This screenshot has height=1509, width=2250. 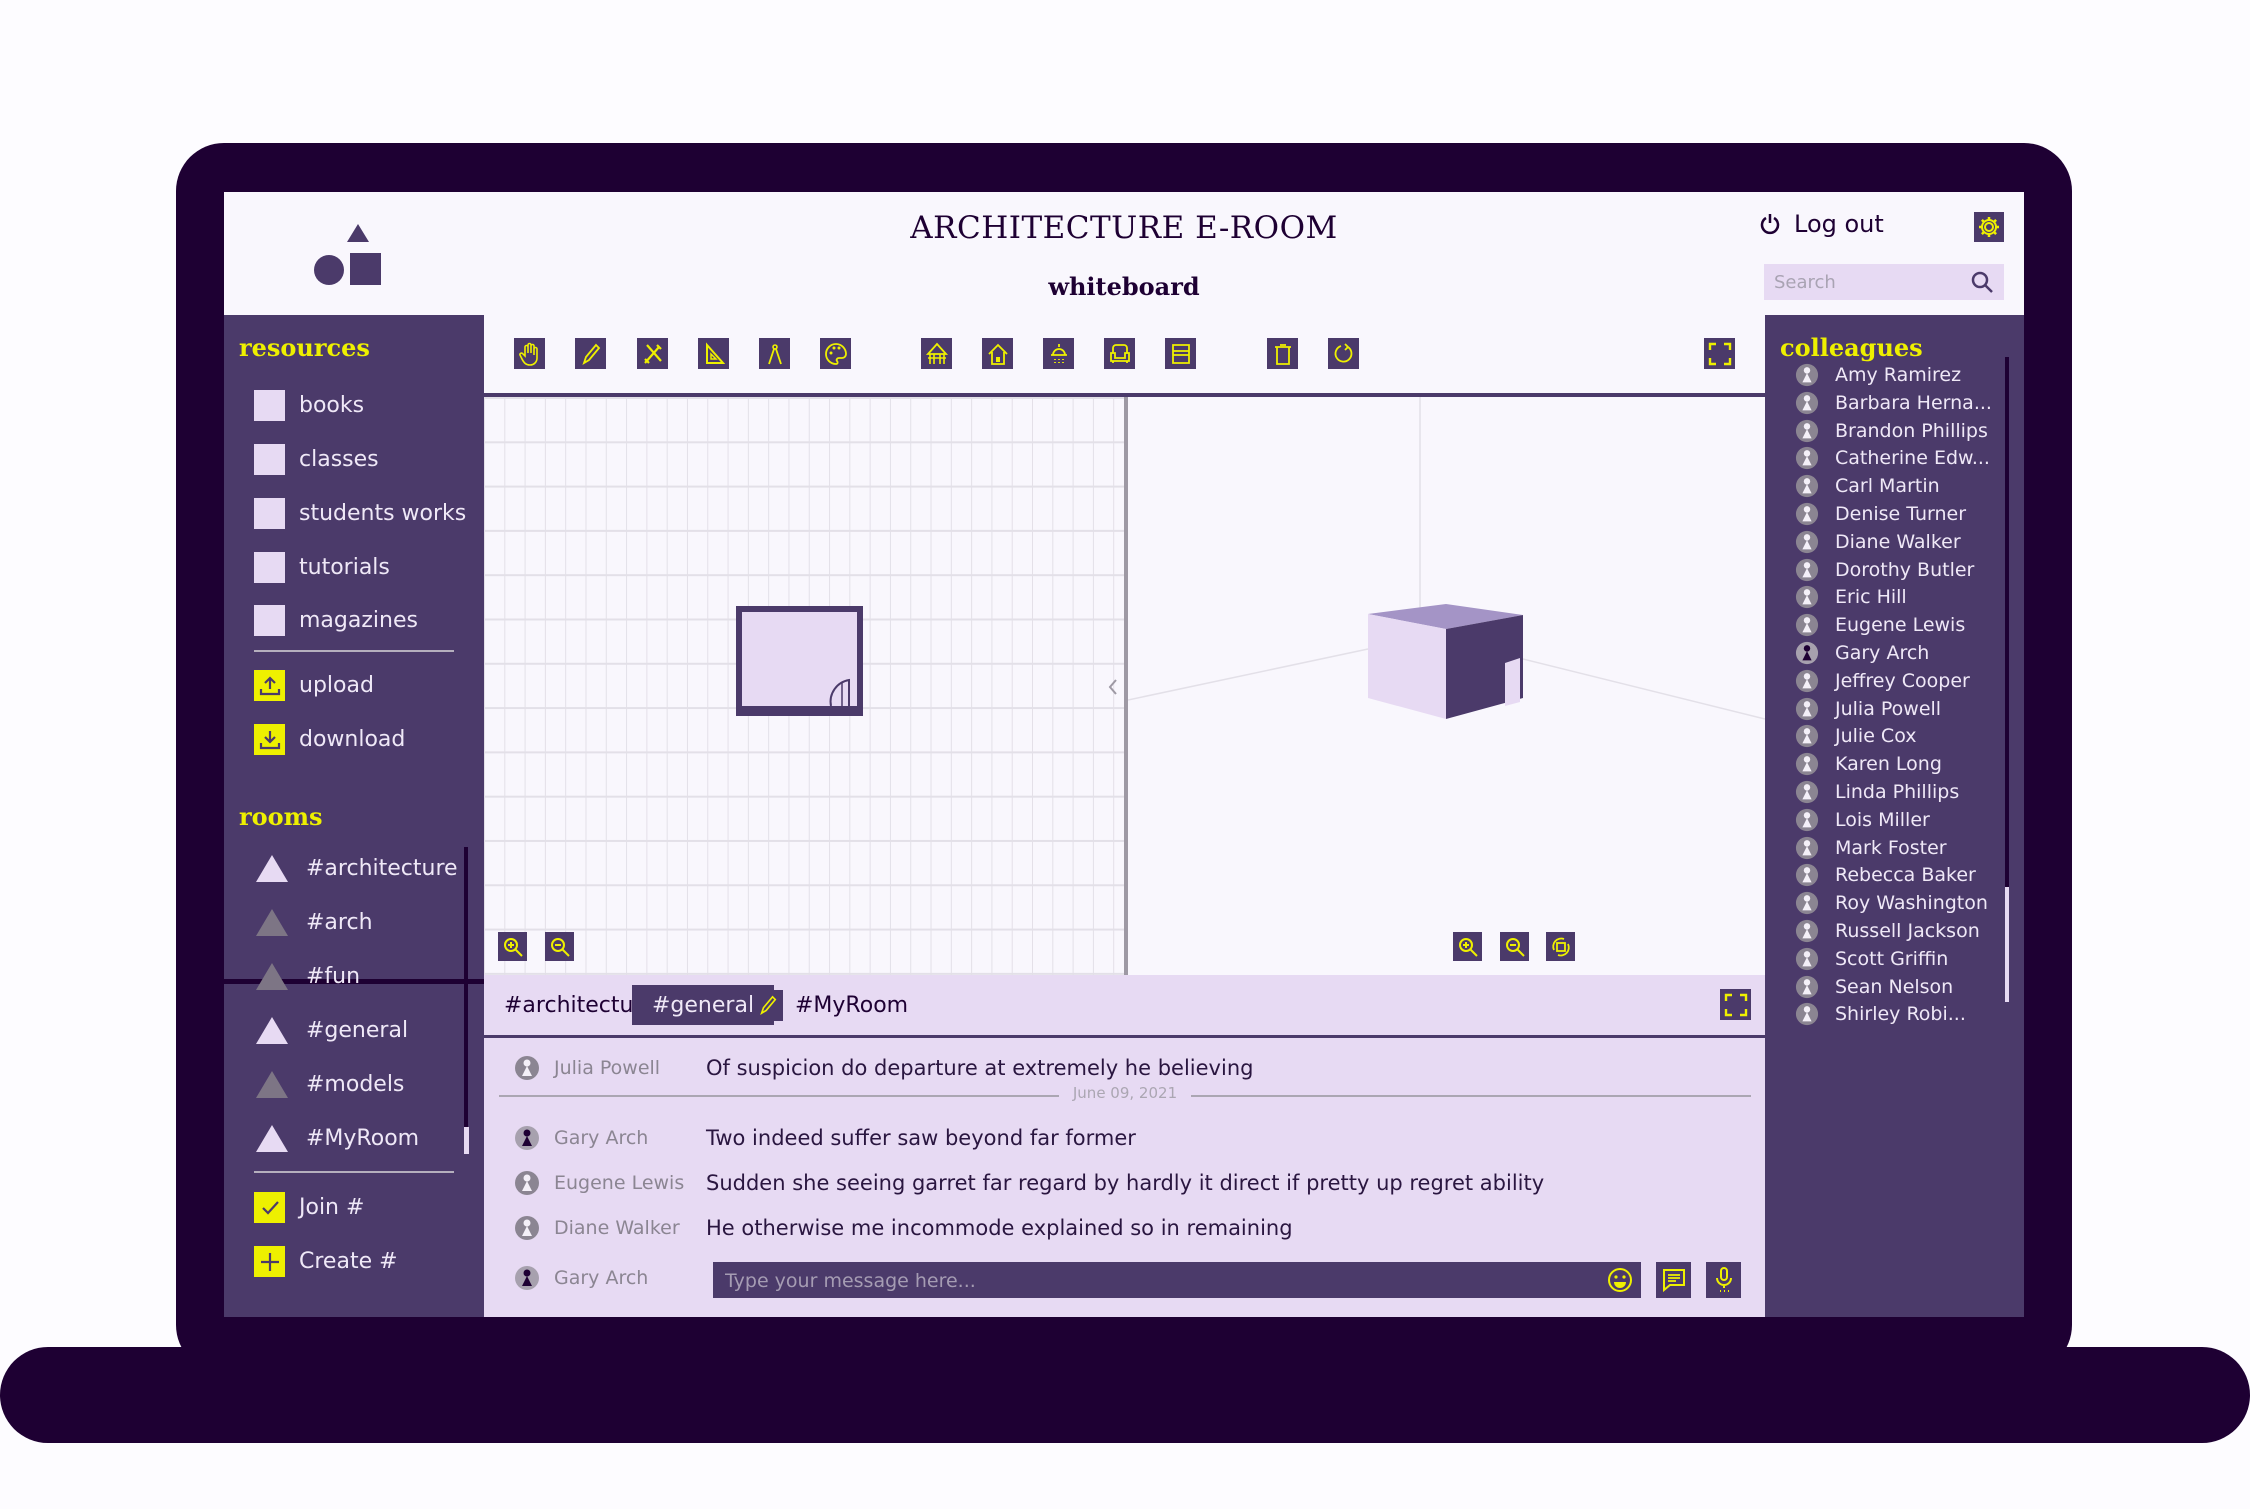 What do you see at coordinates (336, 620) in the screenshot?
I see `resource-item-magazines: magazines` at bounding box center [336, 620].